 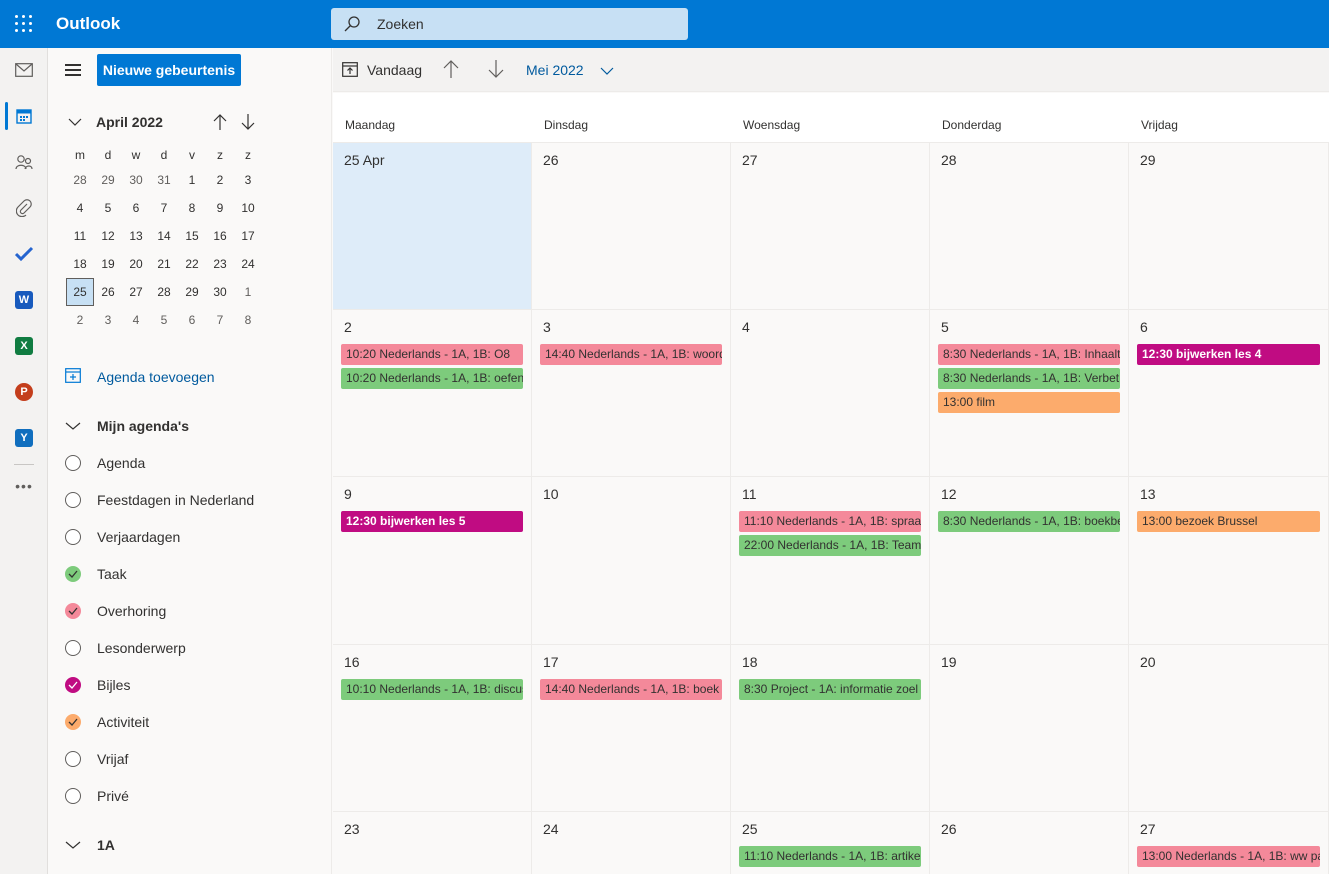 What do you see at coordinates (192, 264) in the screenshot?
I see `mini-day: 22` at bounding box center [192, 264].